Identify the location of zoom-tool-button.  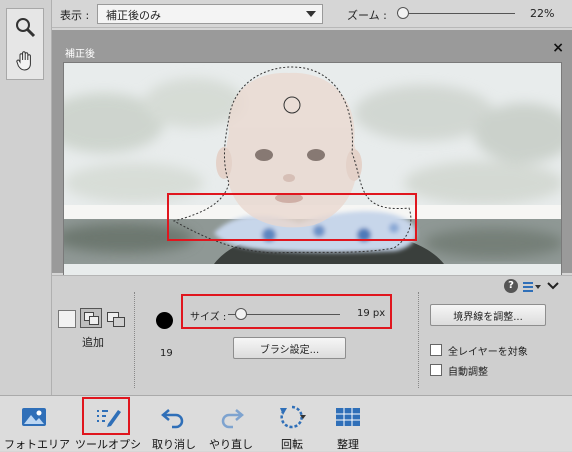
(25, 27).